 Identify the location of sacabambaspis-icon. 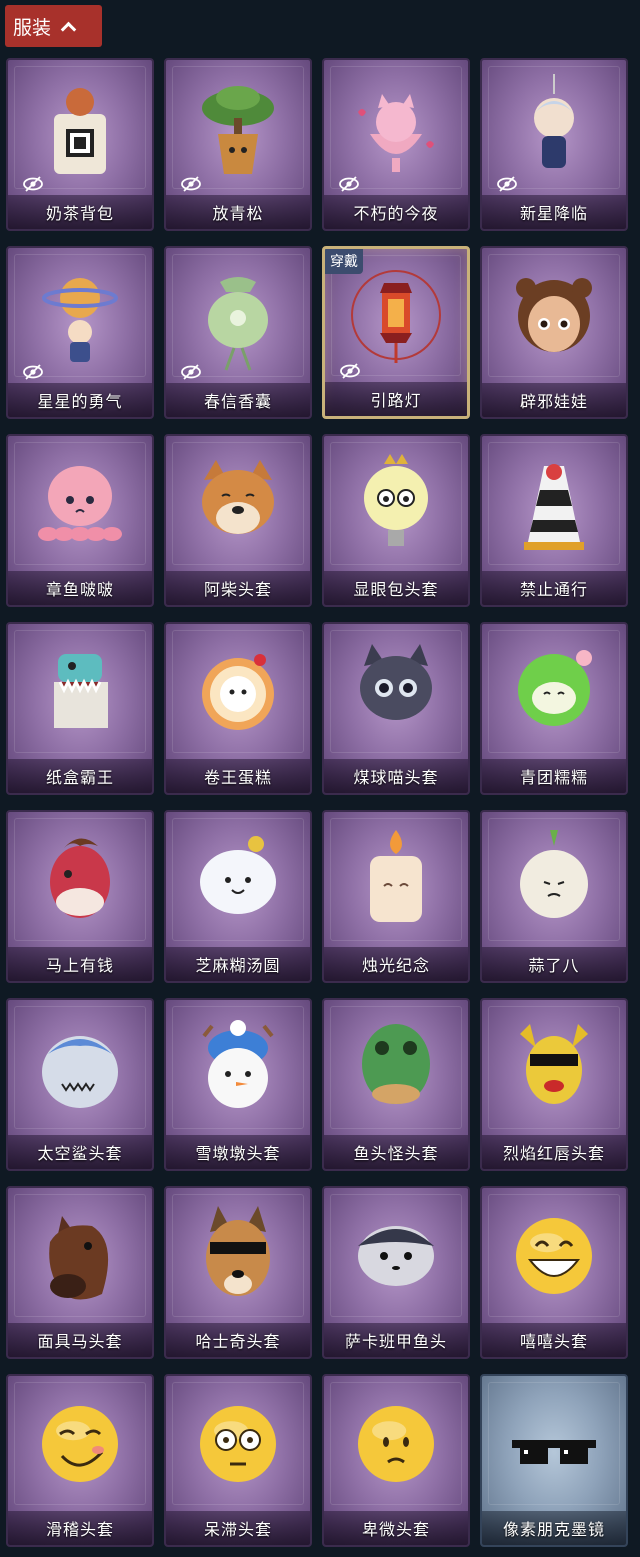
(396, 1256).